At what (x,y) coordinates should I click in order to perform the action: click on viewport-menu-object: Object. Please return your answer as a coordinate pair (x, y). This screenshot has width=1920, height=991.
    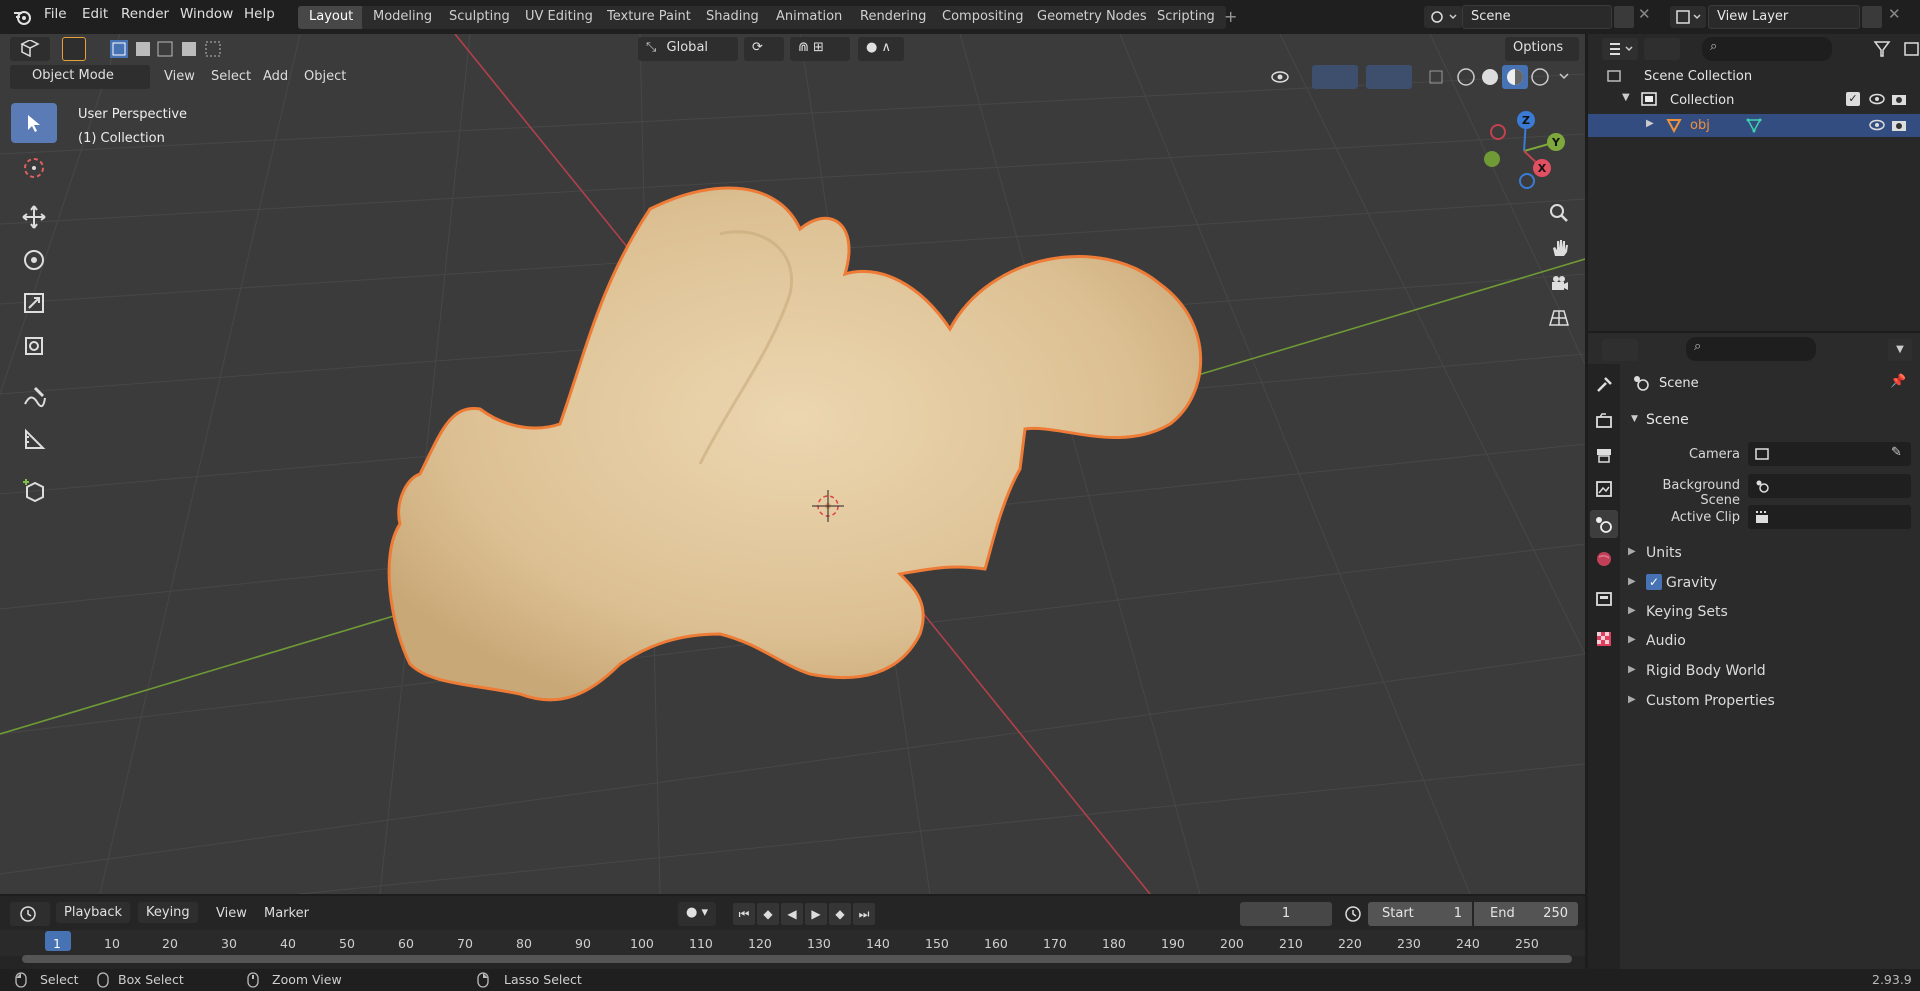
    Looking at the image, I should click on (325, 76).